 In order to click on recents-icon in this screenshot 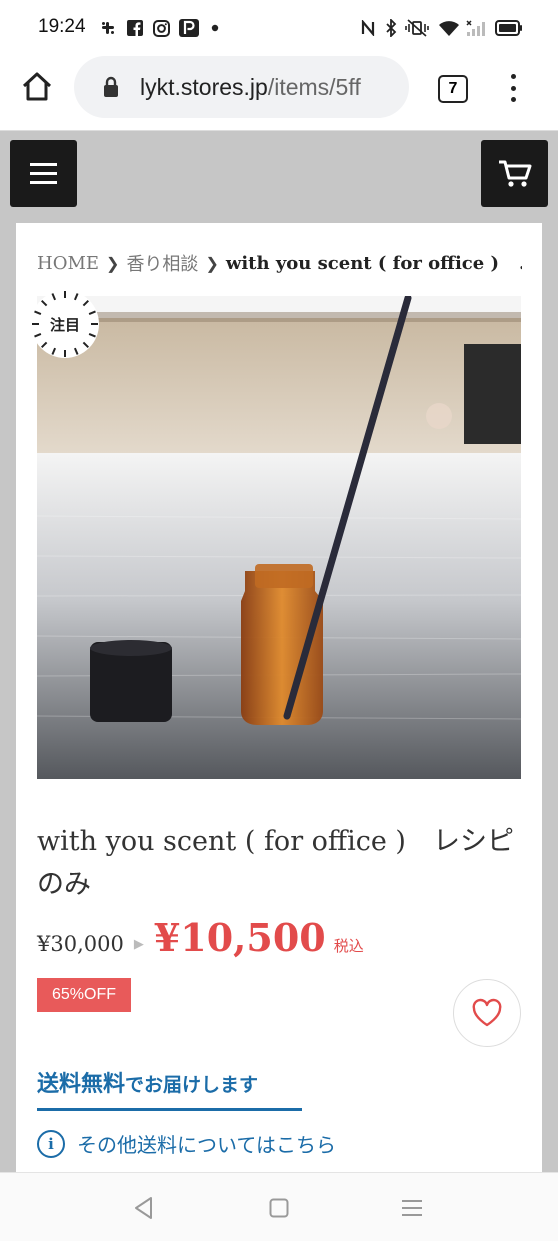, I will do `click(412, 1208)`.